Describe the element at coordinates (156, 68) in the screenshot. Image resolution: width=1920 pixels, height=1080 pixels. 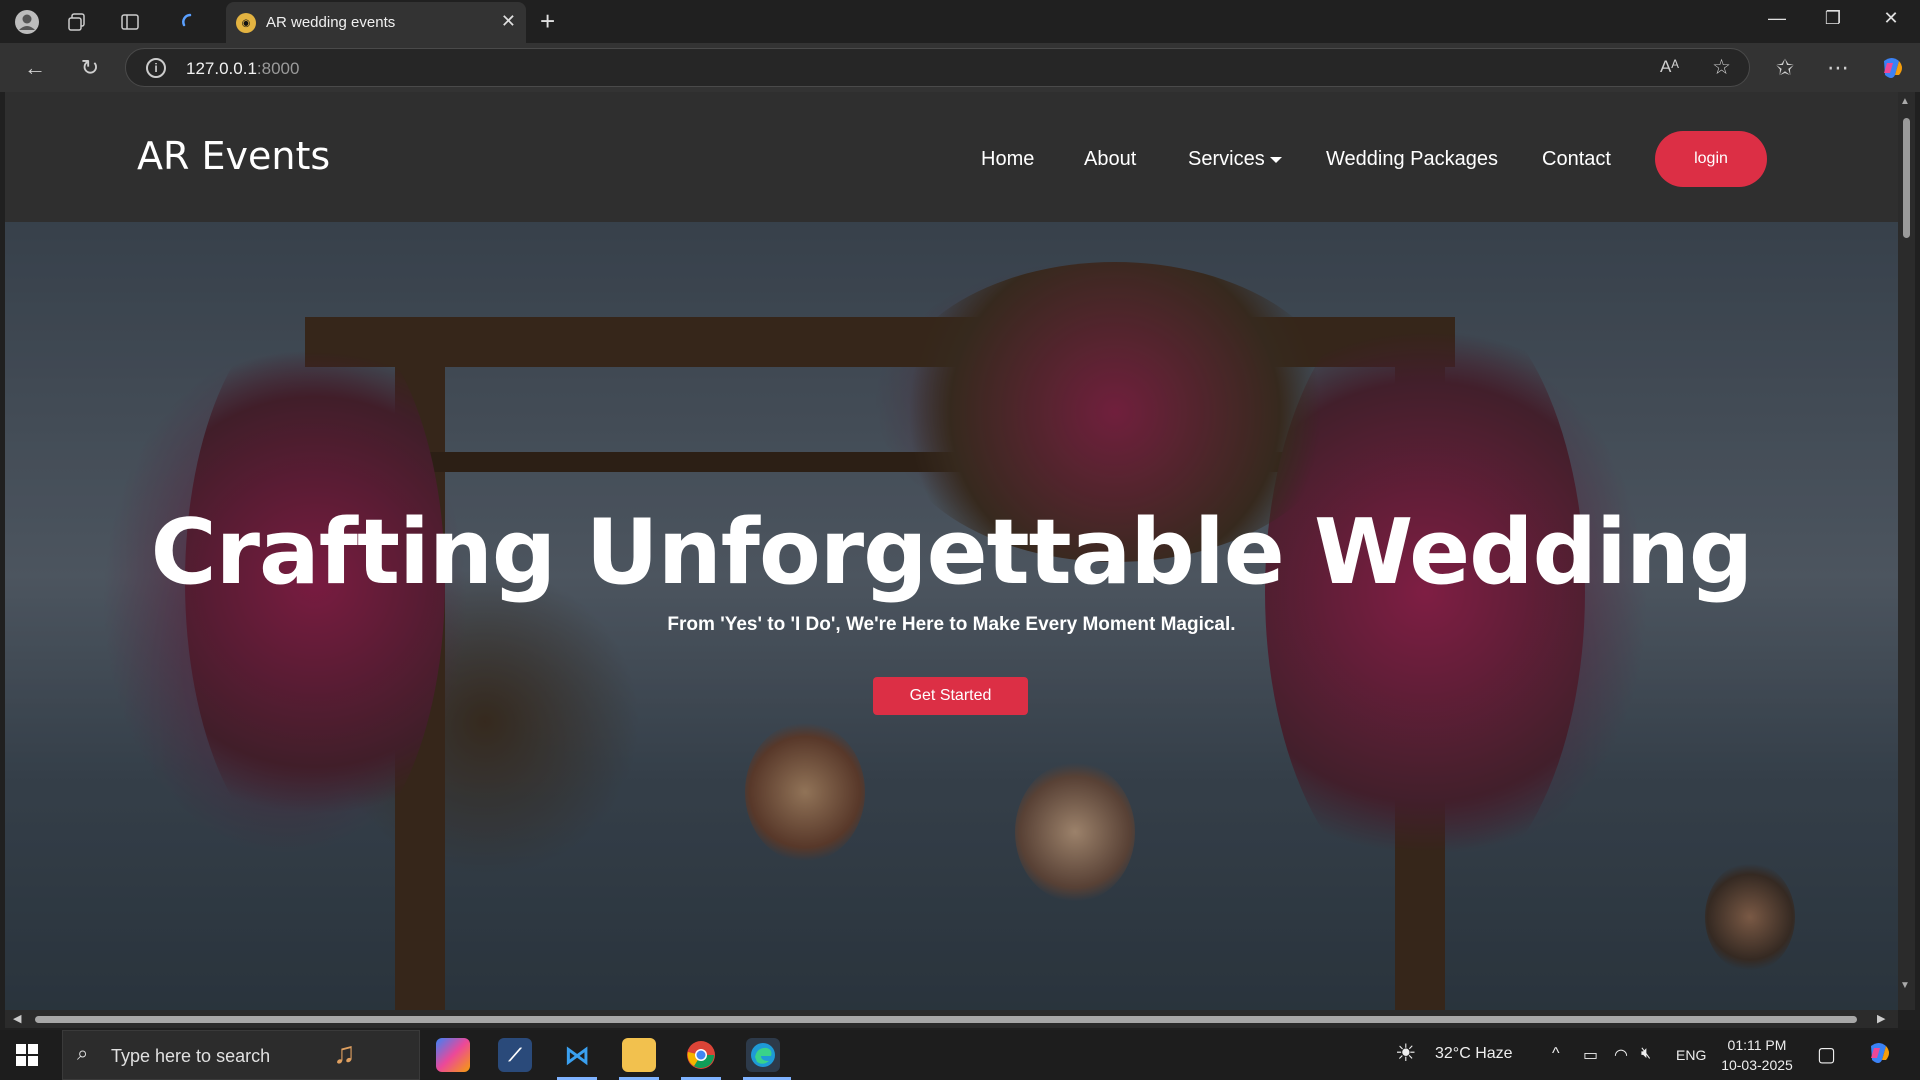
I see `site-info-icon: i` at that location.